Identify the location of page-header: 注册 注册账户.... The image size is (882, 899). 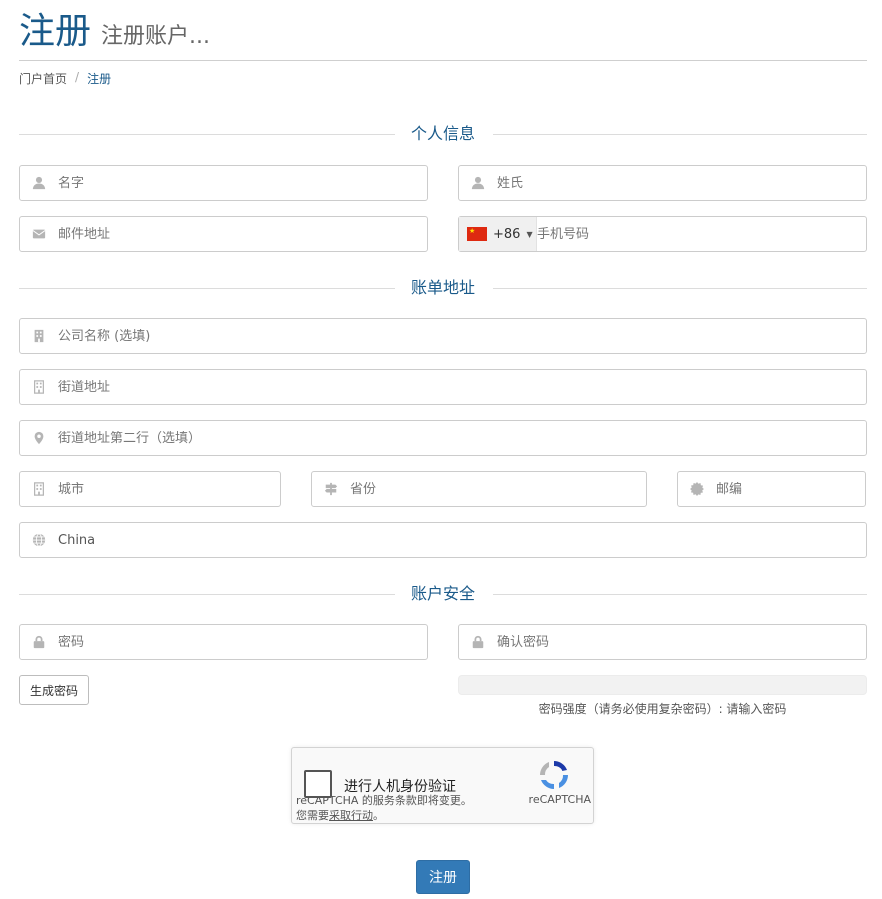
(114, 35).